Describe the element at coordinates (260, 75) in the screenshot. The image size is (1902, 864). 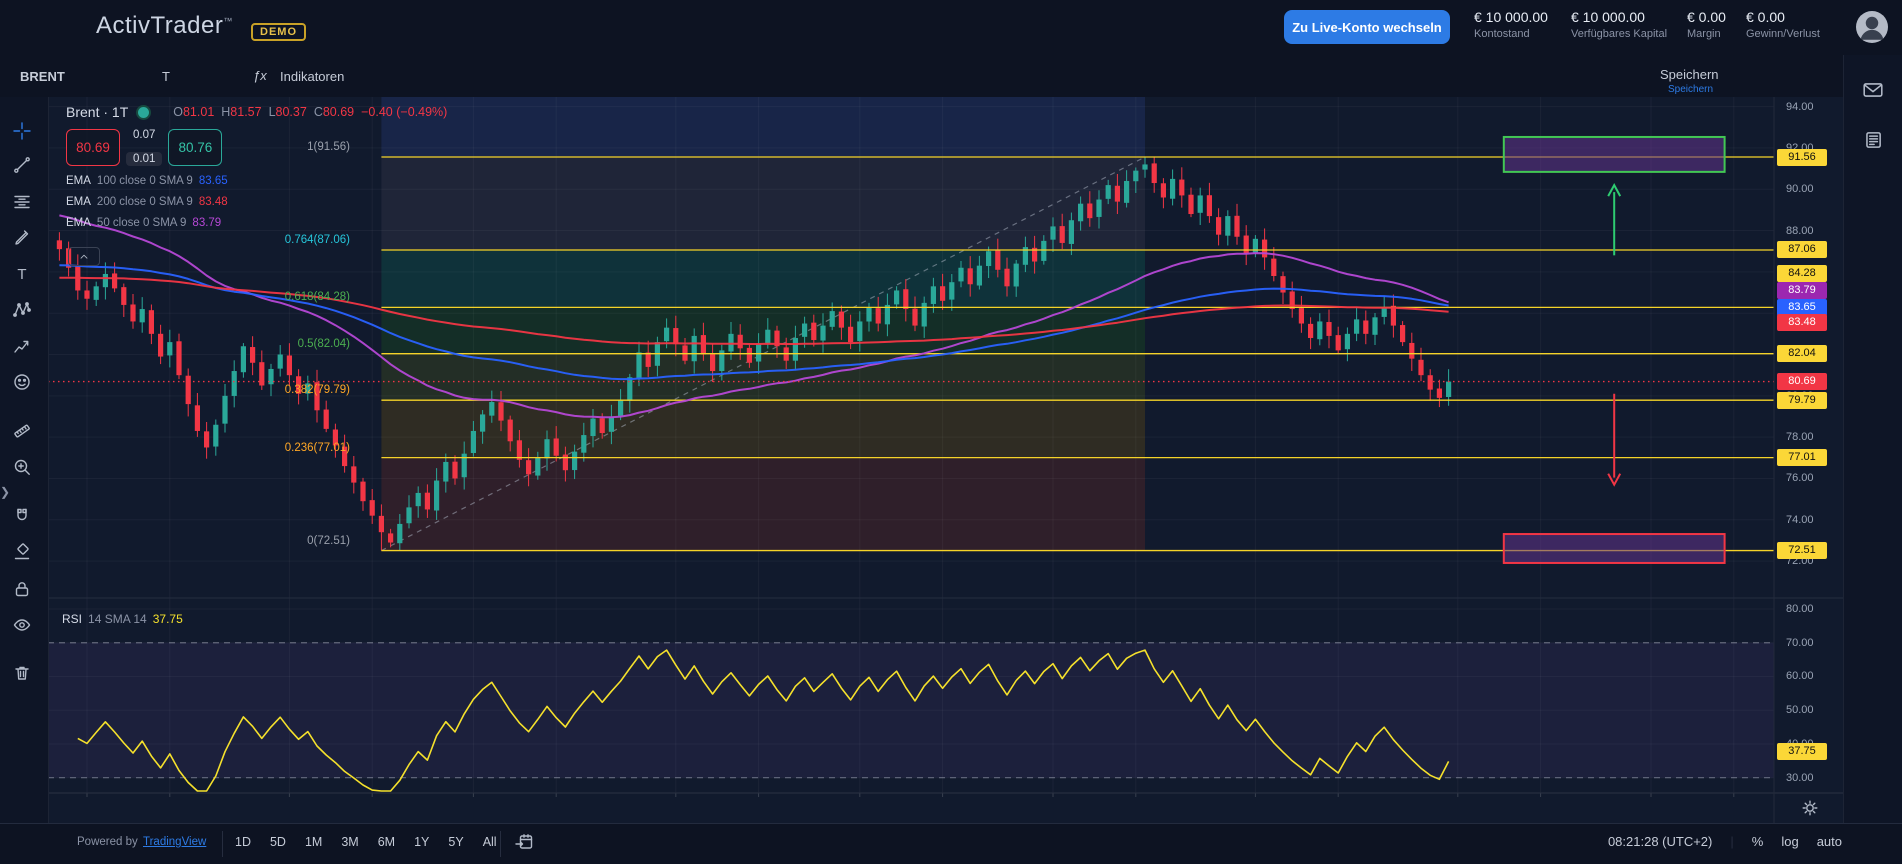
I see `fx-icon: ƒx` at that location.